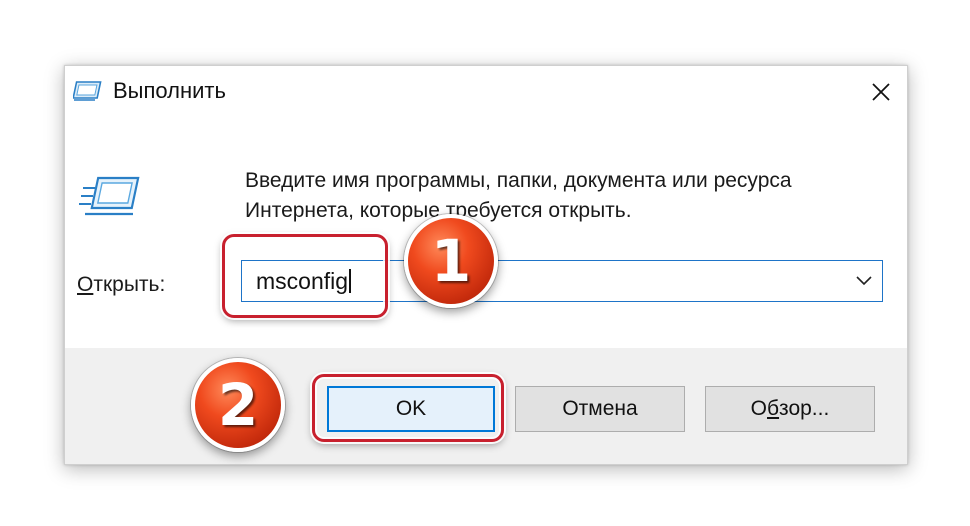  I want to click on combobox-dropdown-button, so click(864, 281).